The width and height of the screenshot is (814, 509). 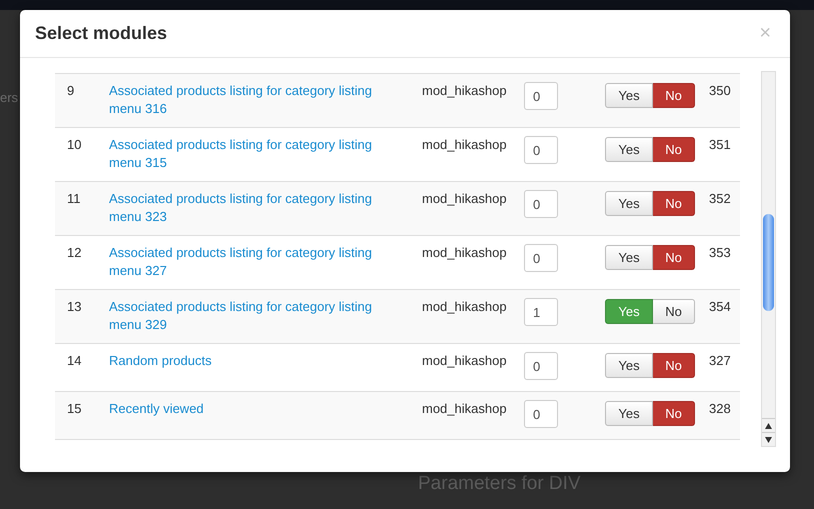 I want to click on module-id: 353, so click(x=720, y=252).